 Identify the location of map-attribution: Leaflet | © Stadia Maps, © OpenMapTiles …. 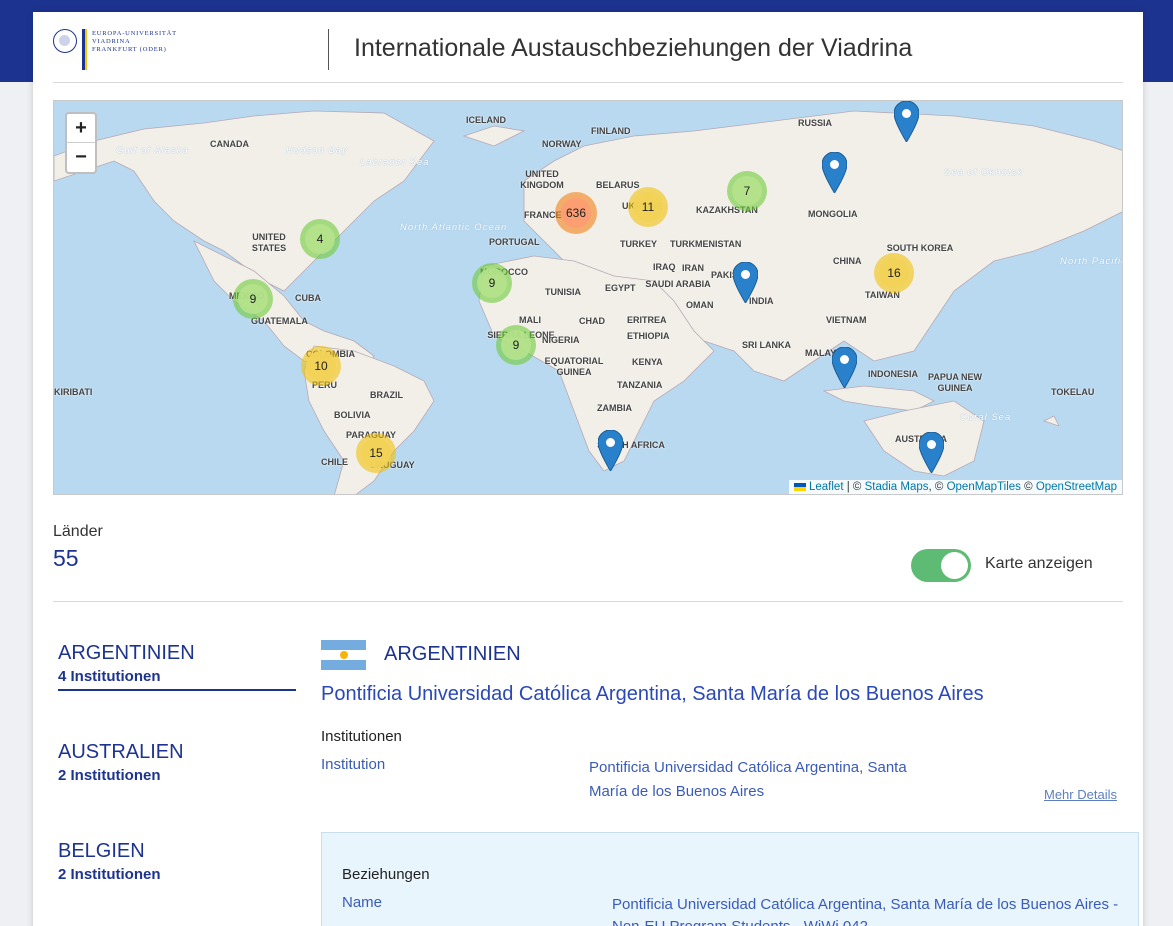
(955, 487).